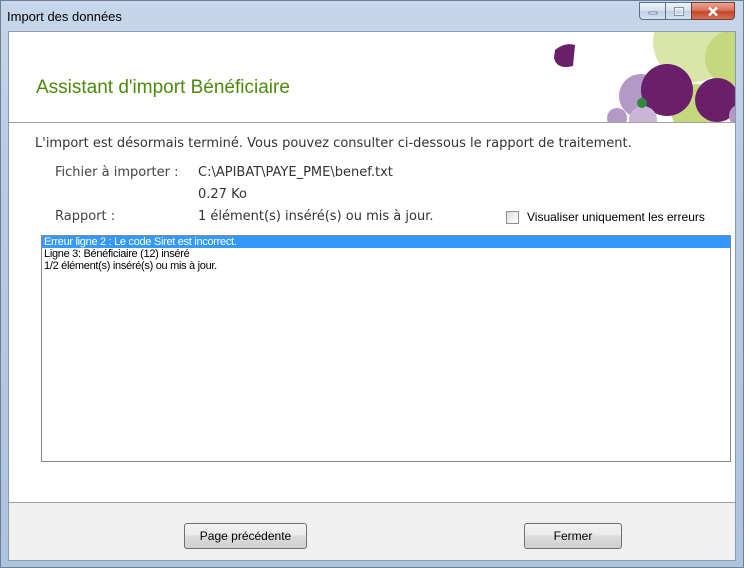  I want to click on maximize-button, so click(678, 11).